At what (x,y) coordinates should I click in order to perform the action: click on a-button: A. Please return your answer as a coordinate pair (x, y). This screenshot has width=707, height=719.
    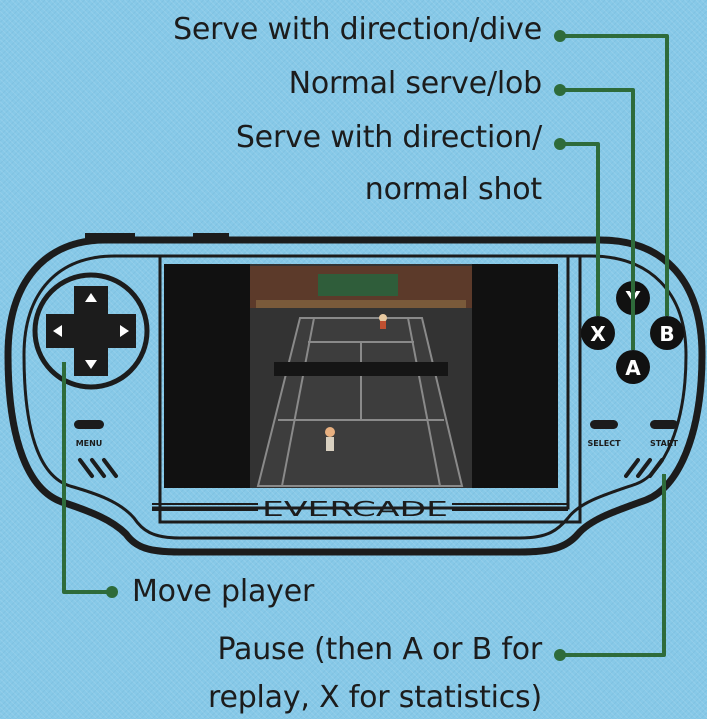
    Looking at the image, I should click on (633, 367).